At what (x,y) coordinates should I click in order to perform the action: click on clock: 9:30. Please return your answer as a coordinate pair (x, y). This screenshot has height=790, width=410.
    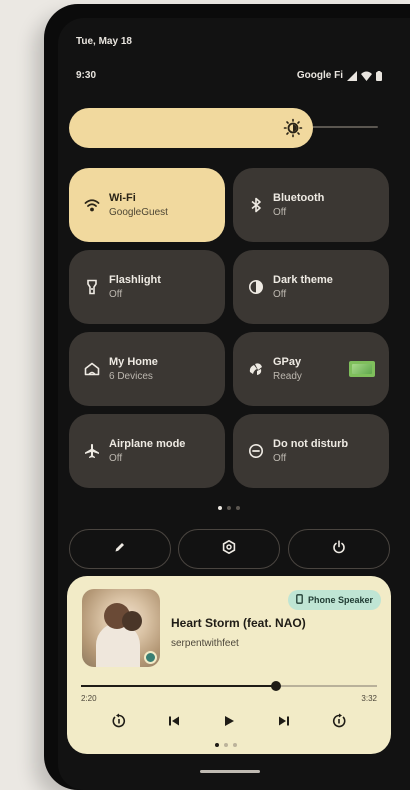
    Looking at the image, I should click on (86, 75).